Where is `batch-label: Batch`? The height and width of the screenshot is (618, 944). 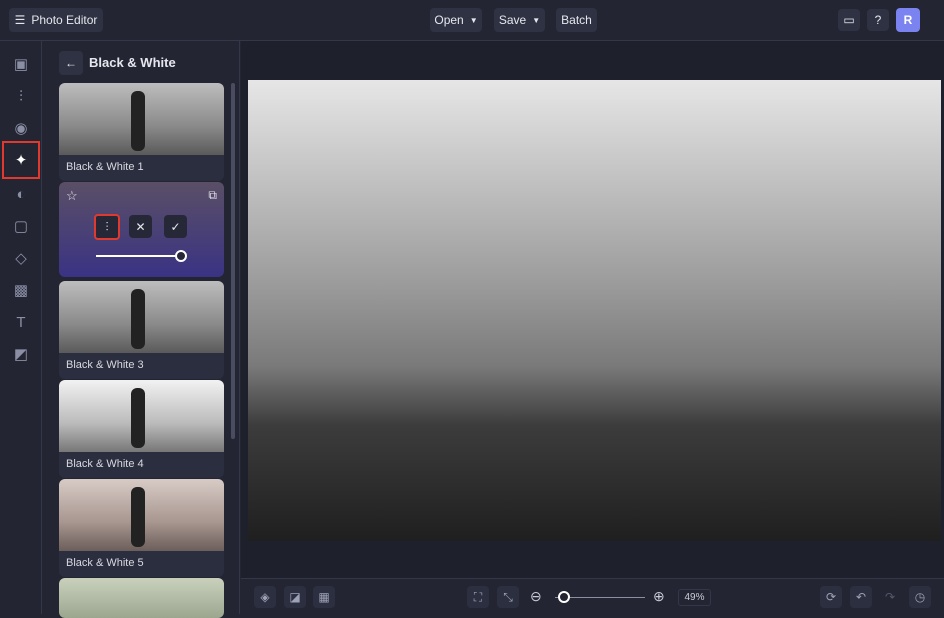 batch-label: Batch is located at coordinates (576, 20).